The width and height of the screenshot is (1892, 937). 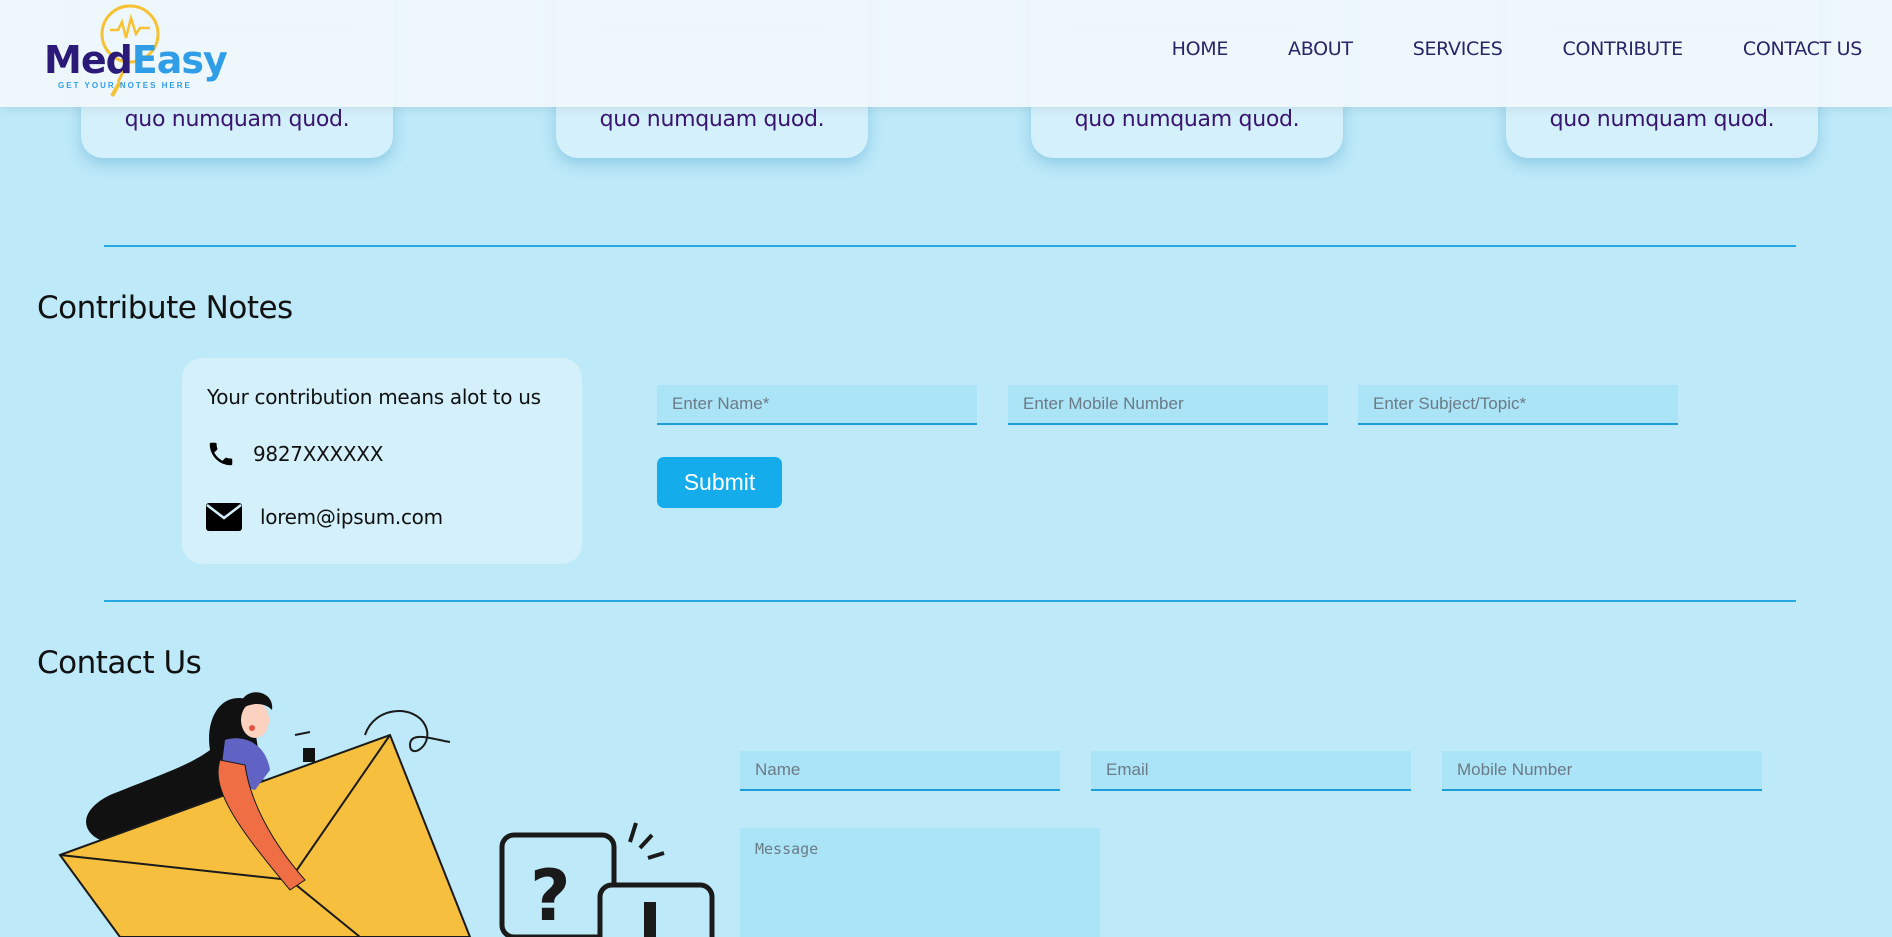 I want to click on logo-wordmark: MedEasy, so click(x=136, y=60).